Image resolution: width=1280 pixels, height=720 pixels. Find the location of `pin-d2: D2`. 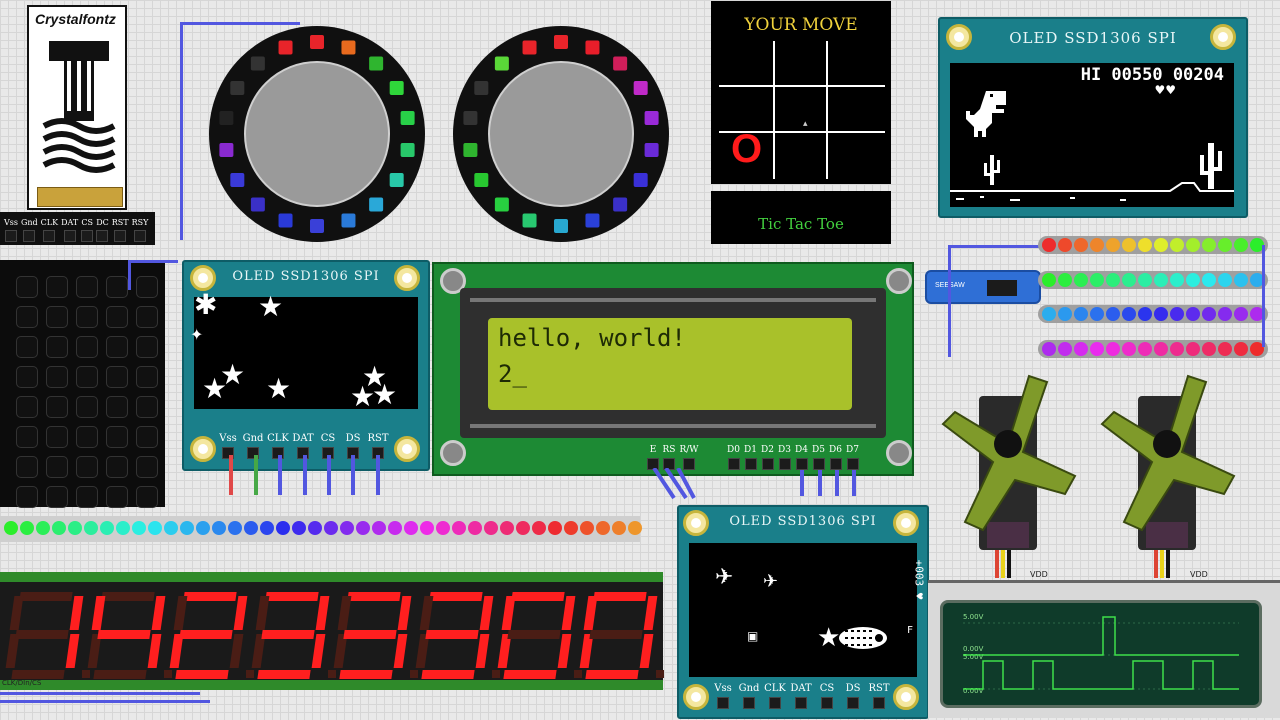

pin-d2: D2 is located at coordinates (767, 457).